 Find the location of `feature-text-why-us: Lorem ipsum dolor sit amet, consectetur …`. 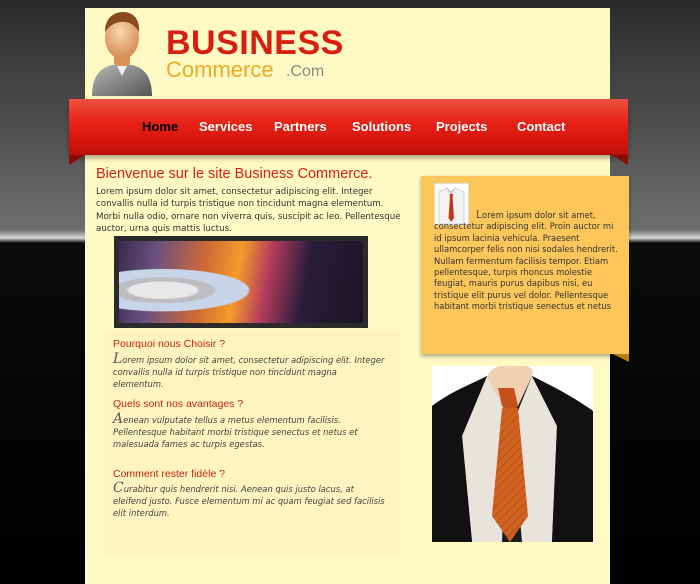

feature-text-why-us: Lorem ipsum dolor sit amet, consectetur … is located at coordinates (250, 371).